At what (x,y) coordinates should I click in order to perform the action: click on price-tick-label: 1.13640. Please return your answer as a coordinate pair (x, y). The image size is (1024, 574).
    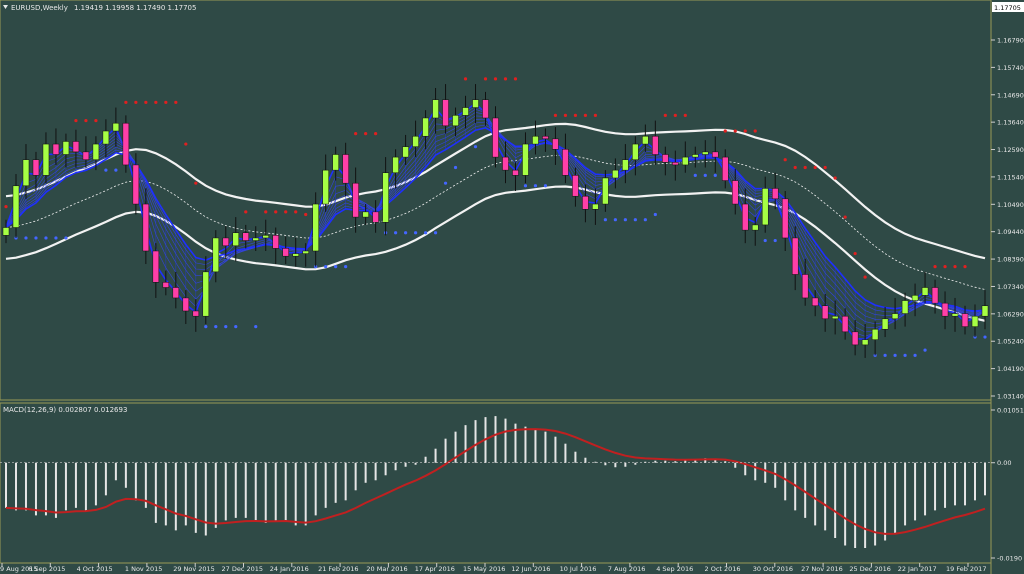
    Looking at the image, I should click on (1010, 123).